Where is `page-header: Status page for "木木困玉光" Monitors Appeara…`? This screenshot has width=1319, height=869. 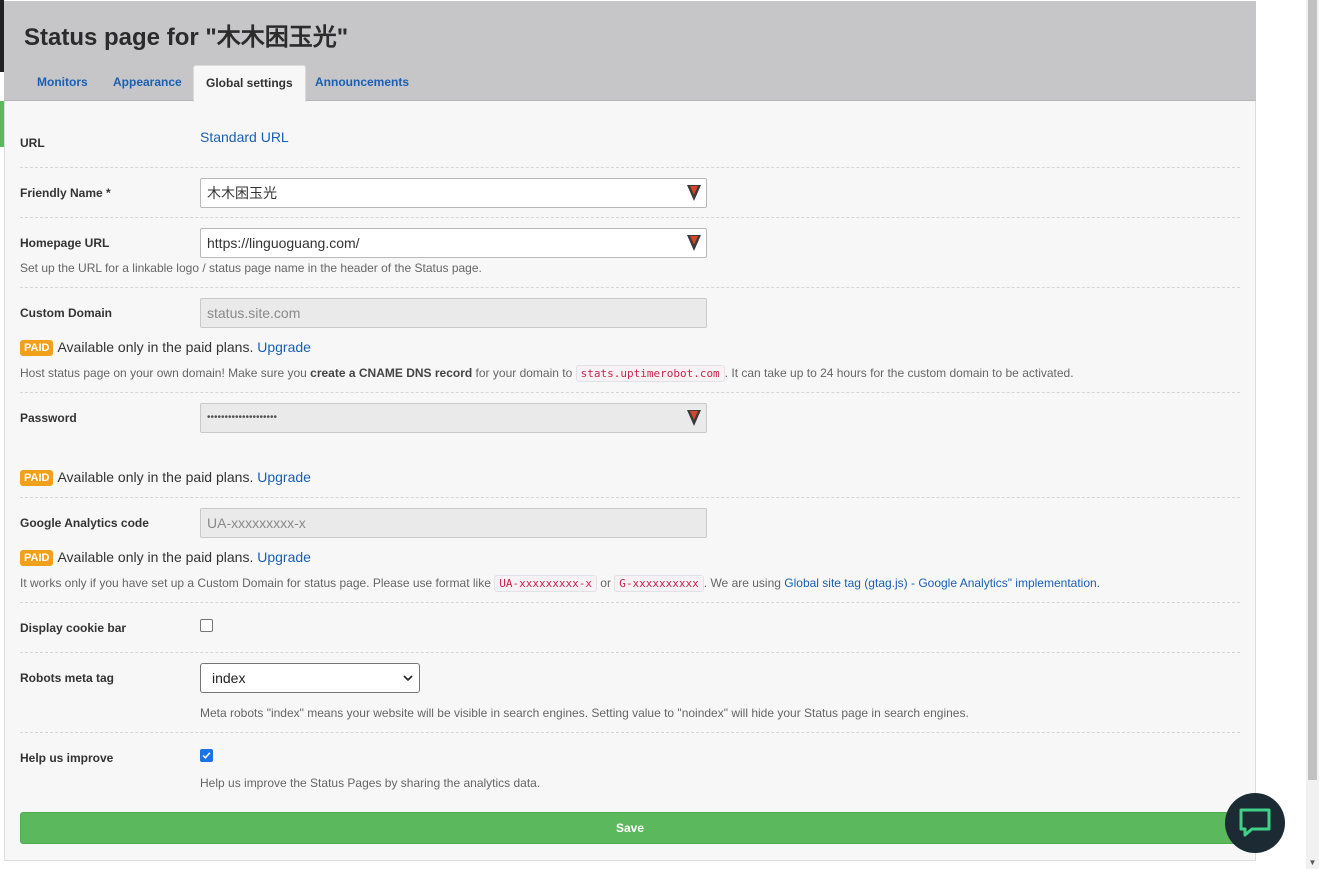 page-header: Status page for "木木困玉光" Monitors Appeara… is located at coordinates (630, 51).